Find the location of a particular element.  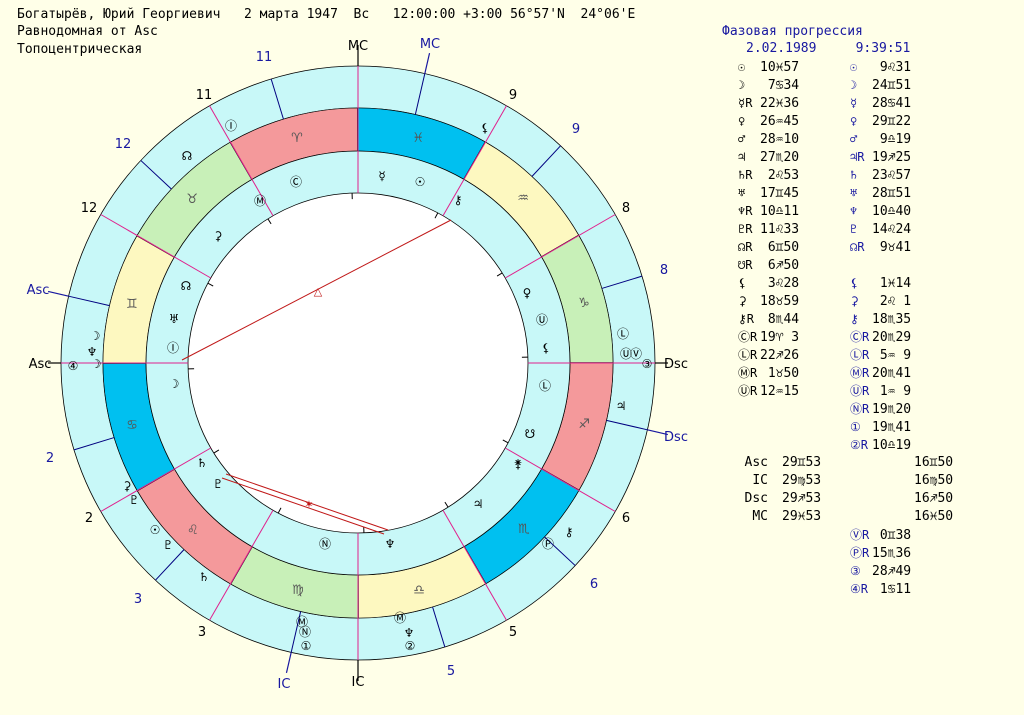

prog-row: ②R 10♎19 is located at coordinates (880, 445).